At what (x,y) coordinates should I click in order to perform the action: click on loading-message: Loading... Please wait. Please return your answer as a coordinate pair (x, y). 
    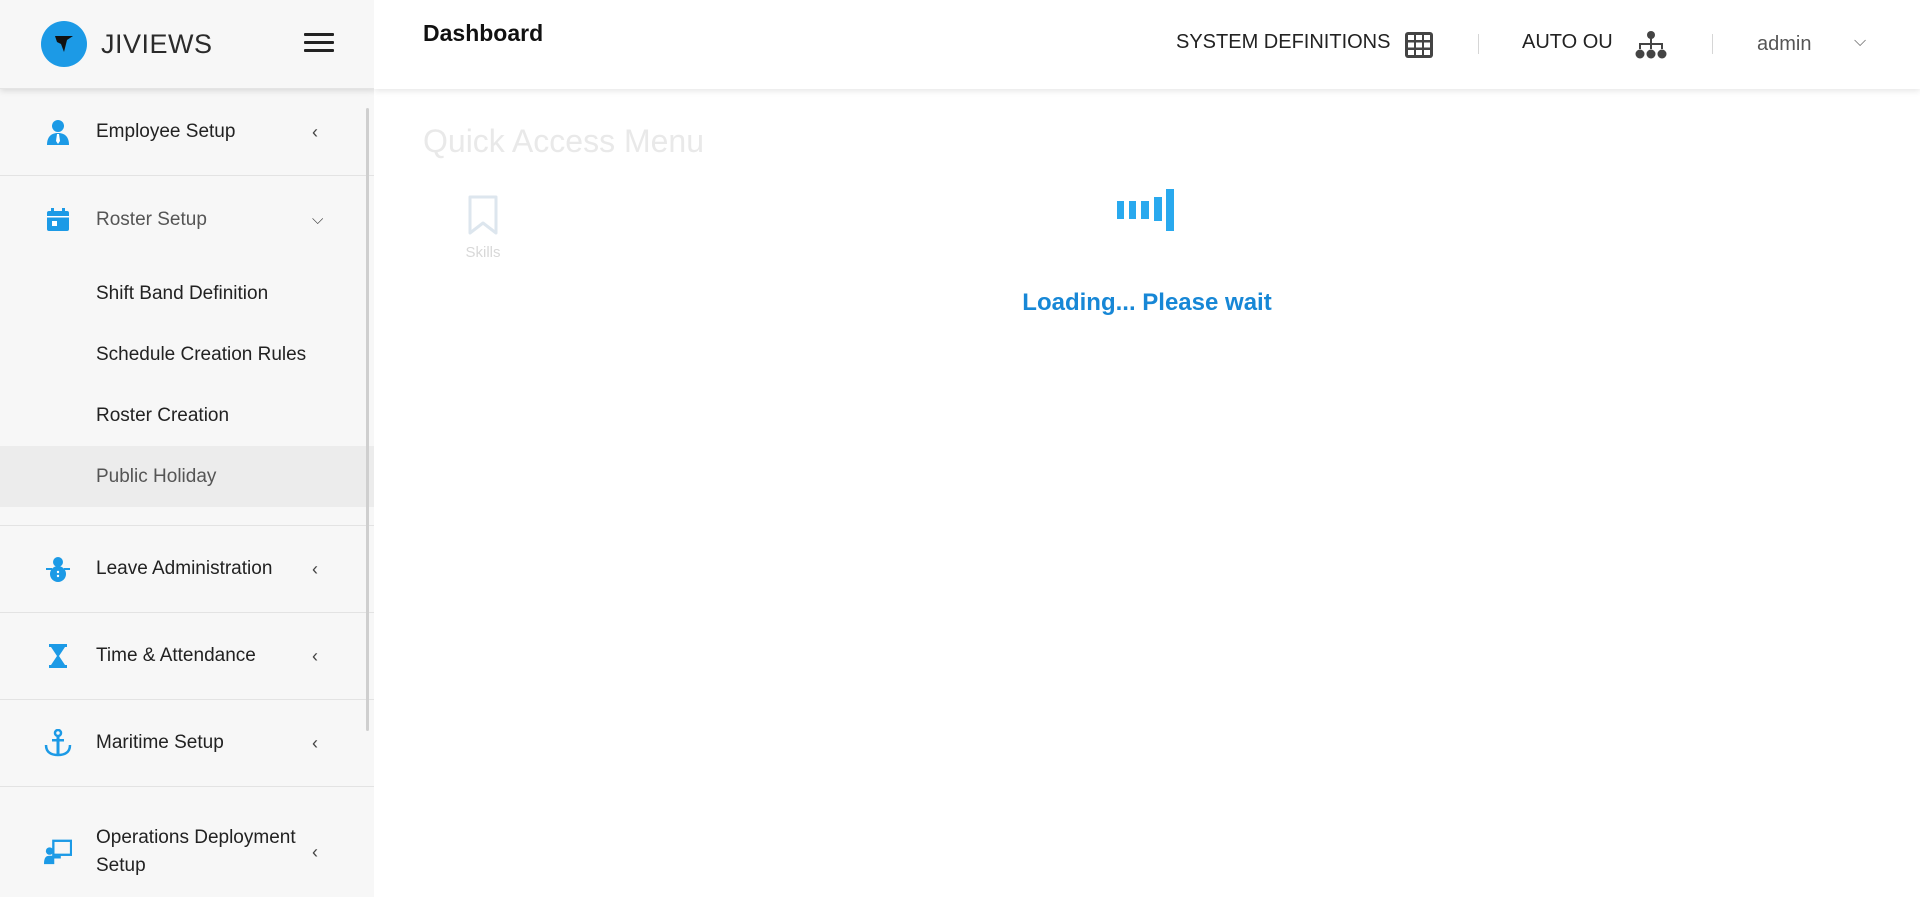
    Looking at the image, I should click on (1147, 302).